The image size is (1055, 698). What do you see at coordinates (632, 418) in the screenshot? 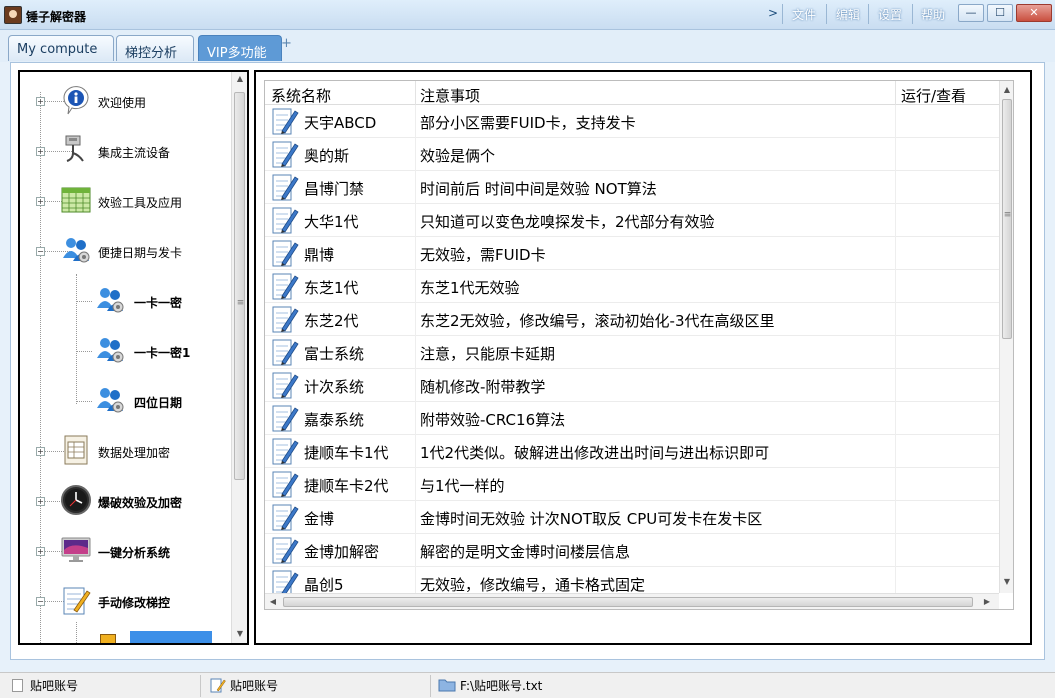
I see `table-row: 嘉泰系统 附带效验-CRC16算法` at bounding box center [632, 418].